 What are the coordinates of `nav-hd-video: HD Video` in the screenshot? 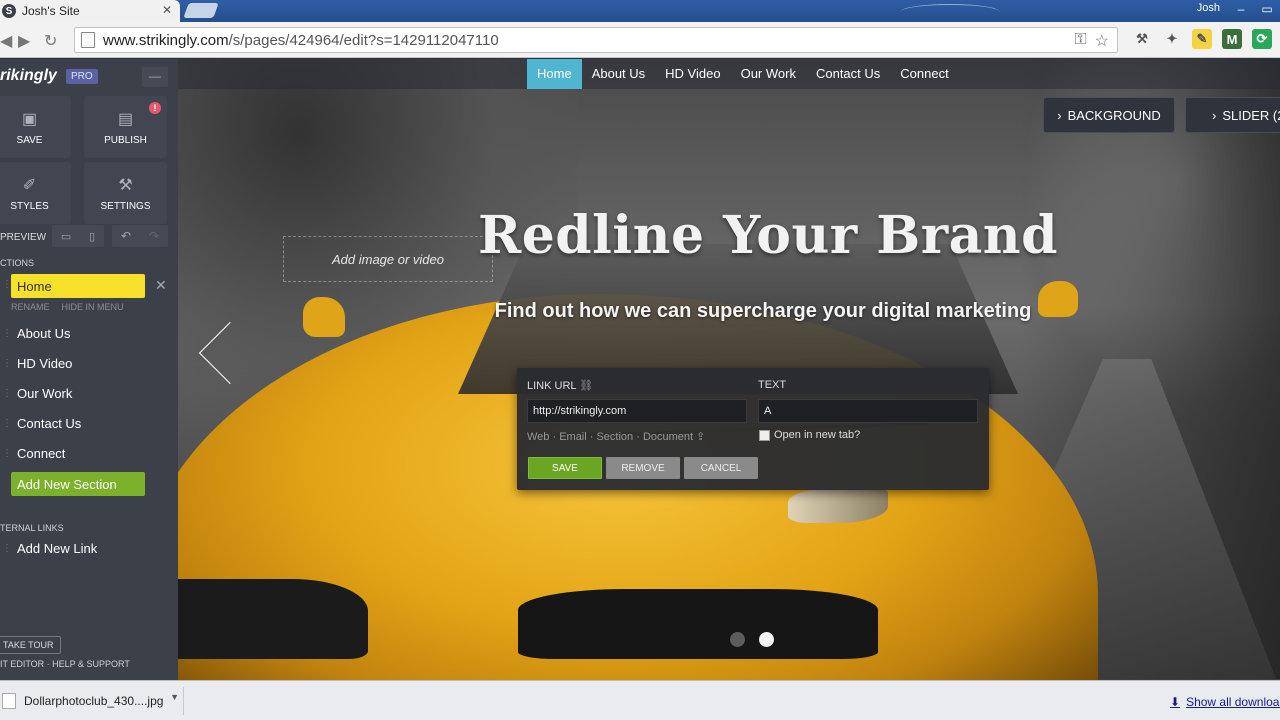 It's located at (692, 74).